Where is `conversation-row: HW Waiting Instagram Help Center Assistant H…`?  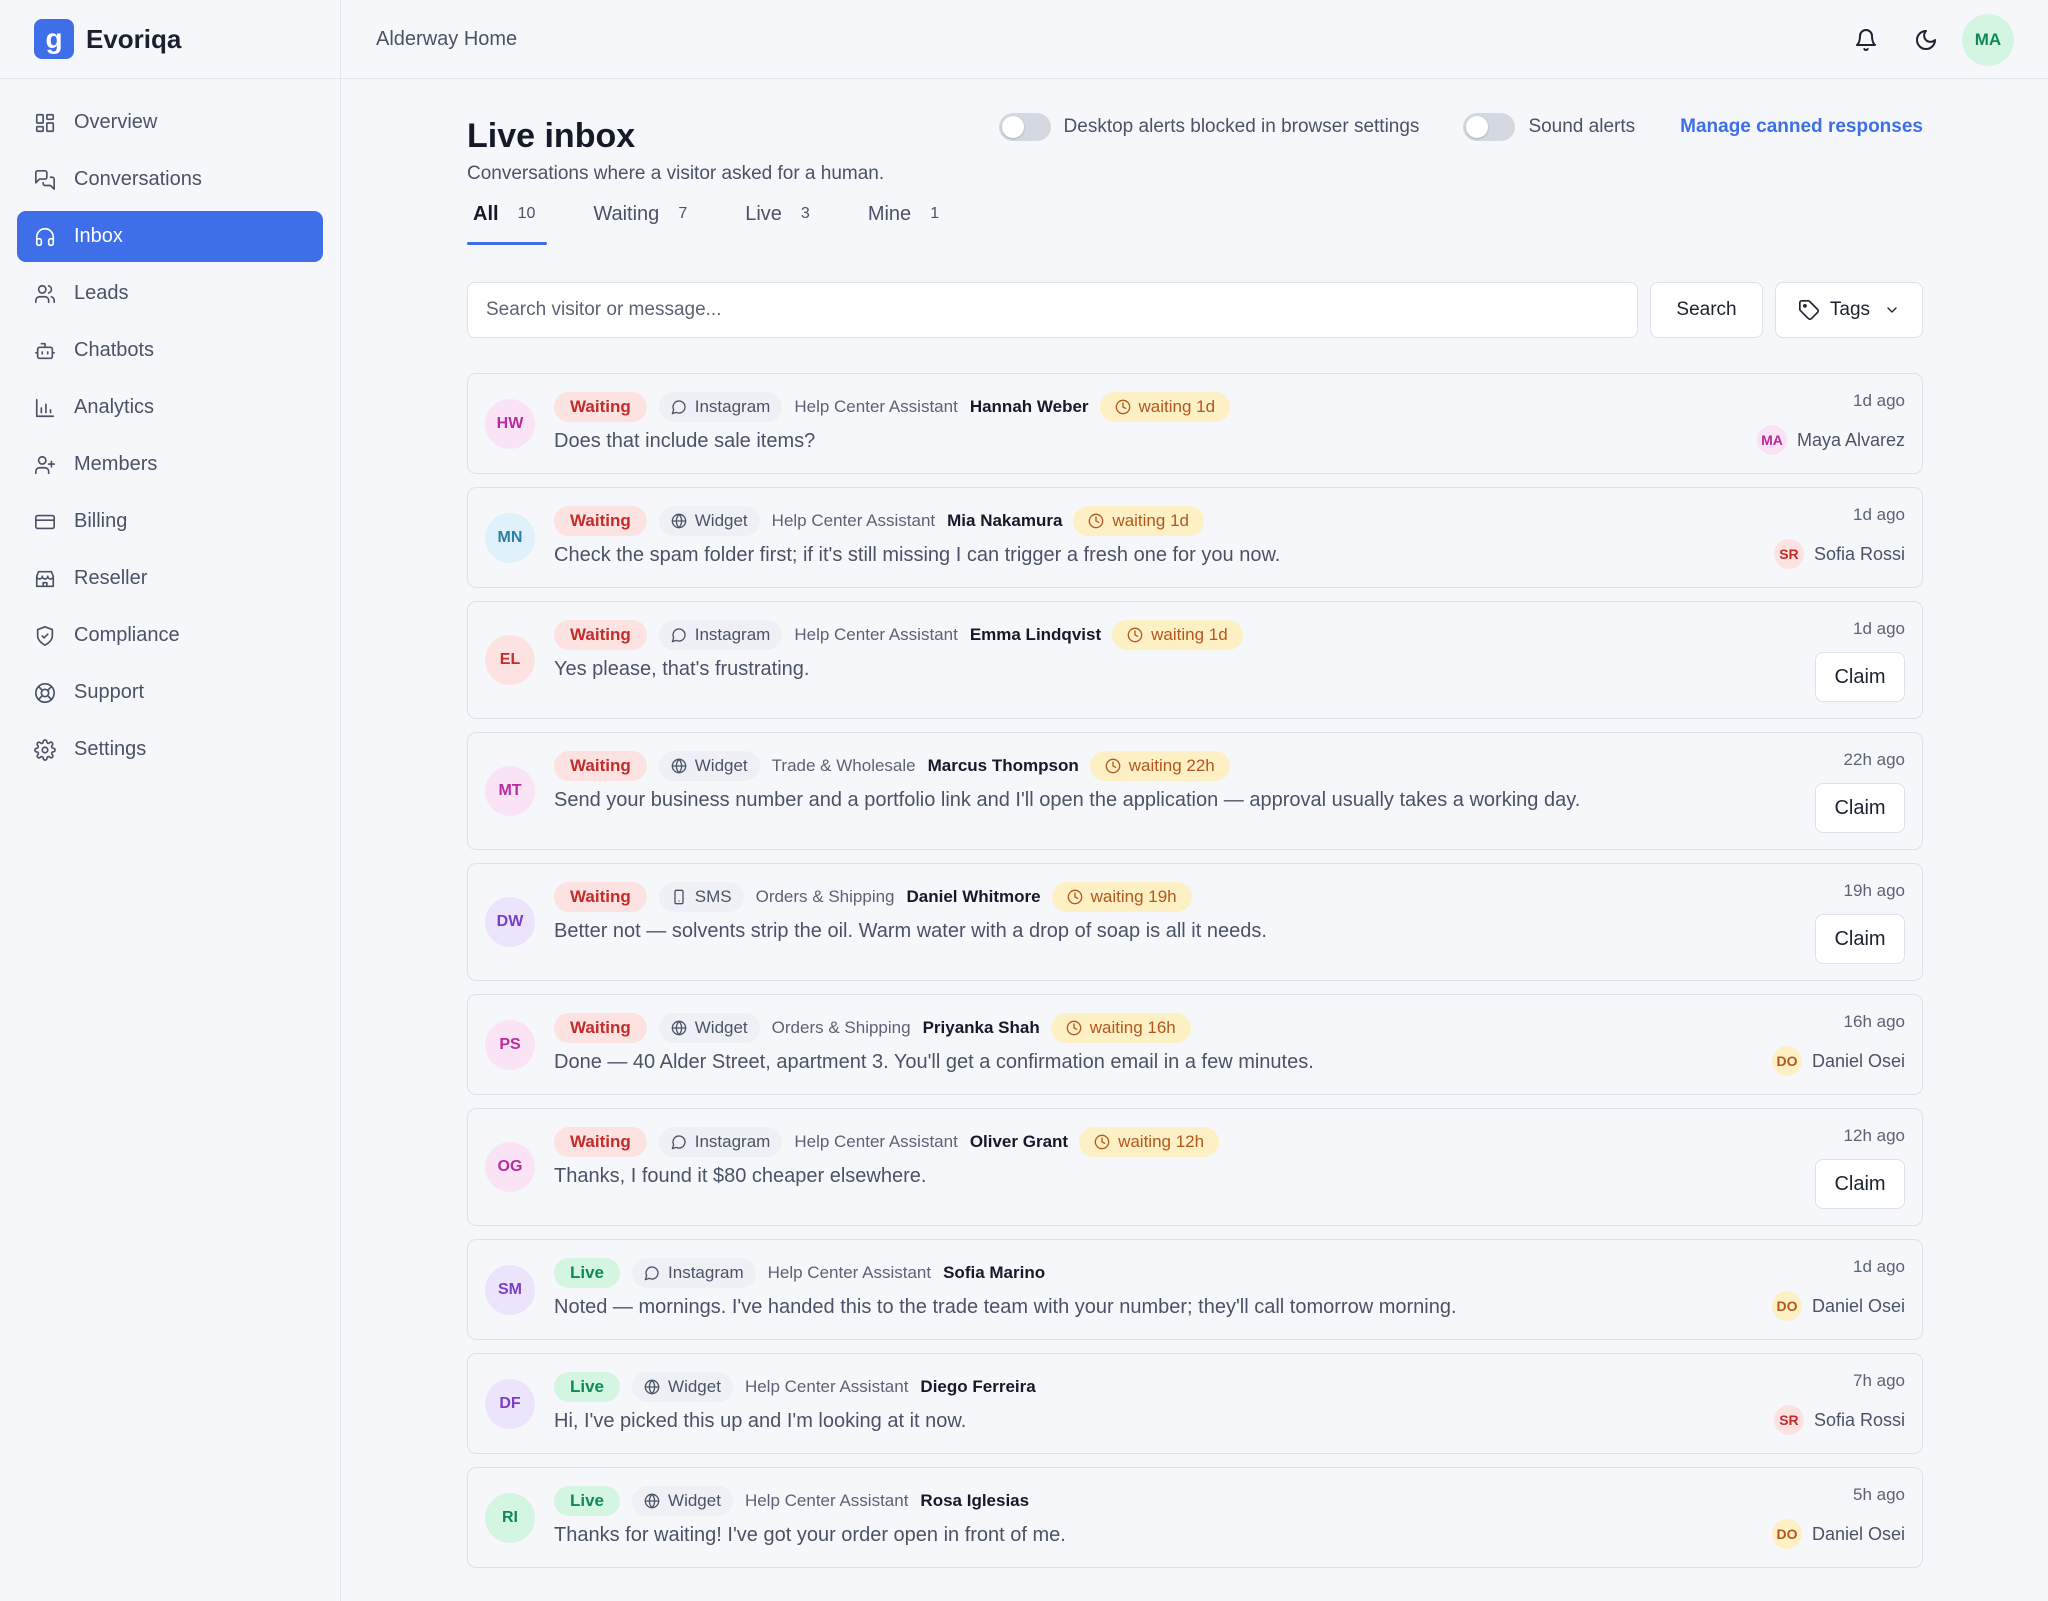 conversation-row: HW Waiting Instagram Help Center Assistant H… is located at coordinates (1195, 423).